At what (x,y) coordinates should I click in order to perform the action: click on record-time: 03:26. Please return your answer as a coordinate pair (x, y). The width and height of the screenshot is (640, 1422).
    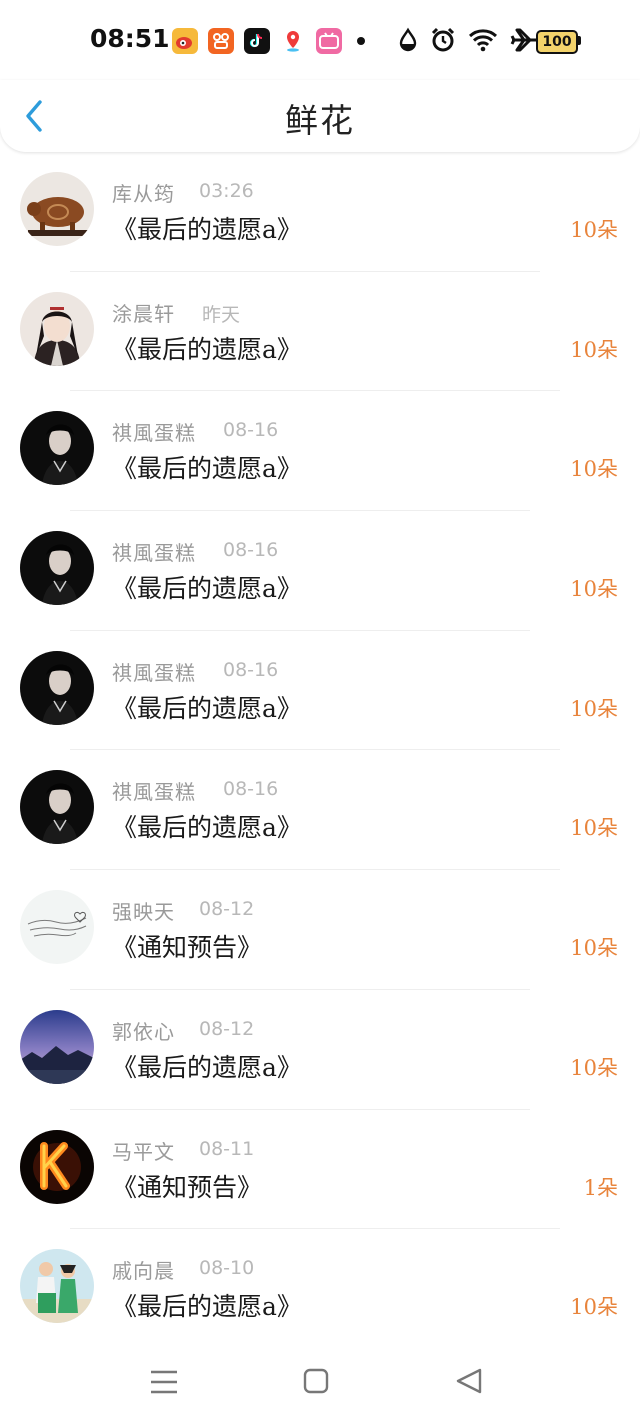
    Looking at the image, I should click on (226, 191).